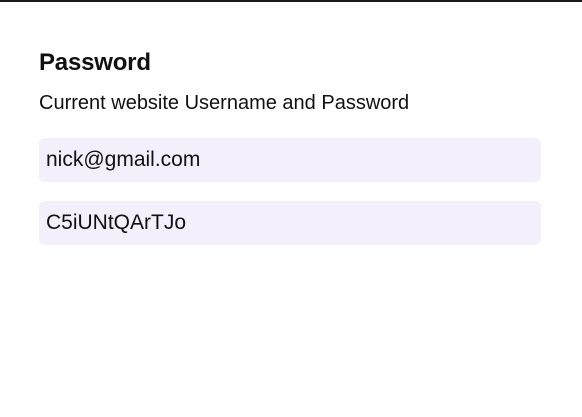  I want to click on password-input, so click(290, 223).